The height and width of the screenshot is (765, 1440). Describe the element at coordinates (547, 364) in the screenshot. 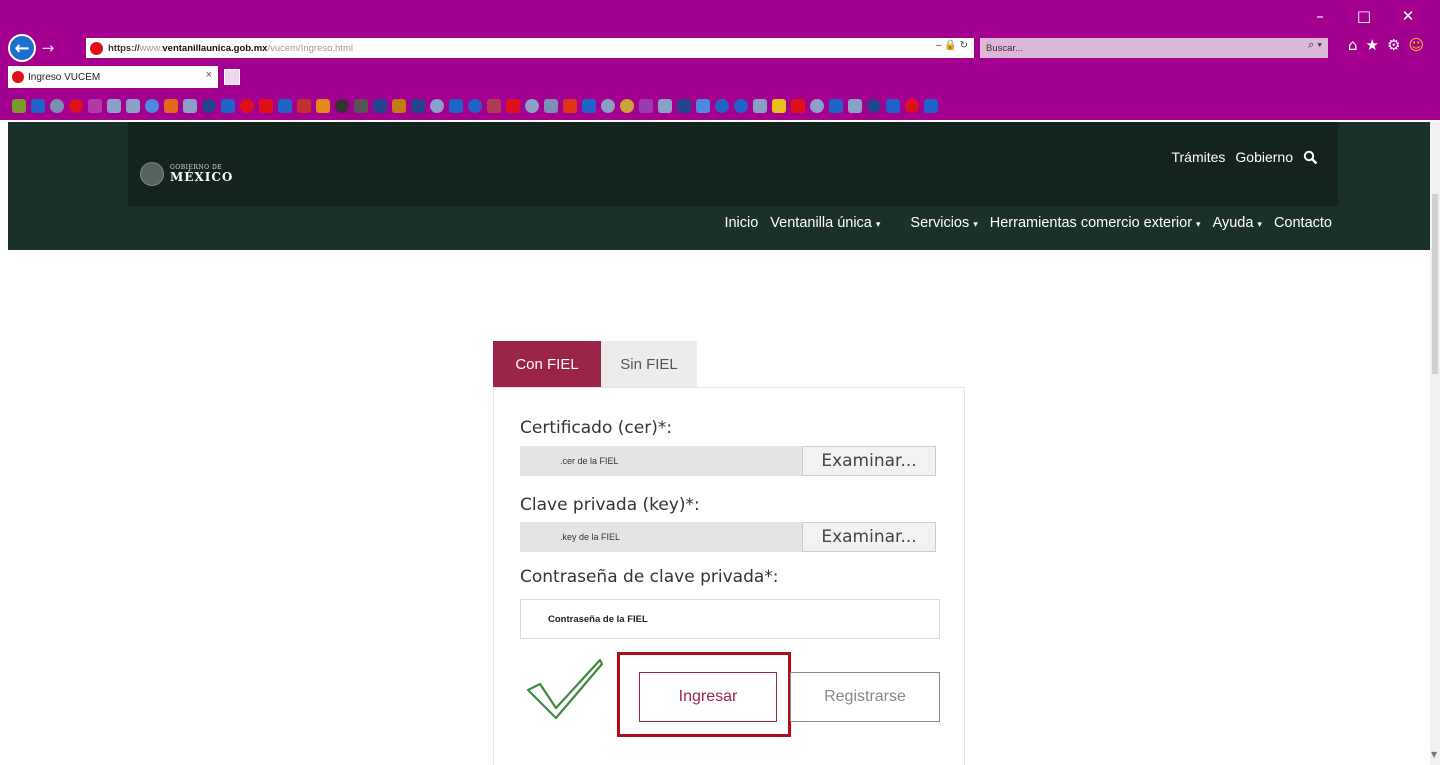

I see `tab-con-fiel: Con FIEL` at that location.